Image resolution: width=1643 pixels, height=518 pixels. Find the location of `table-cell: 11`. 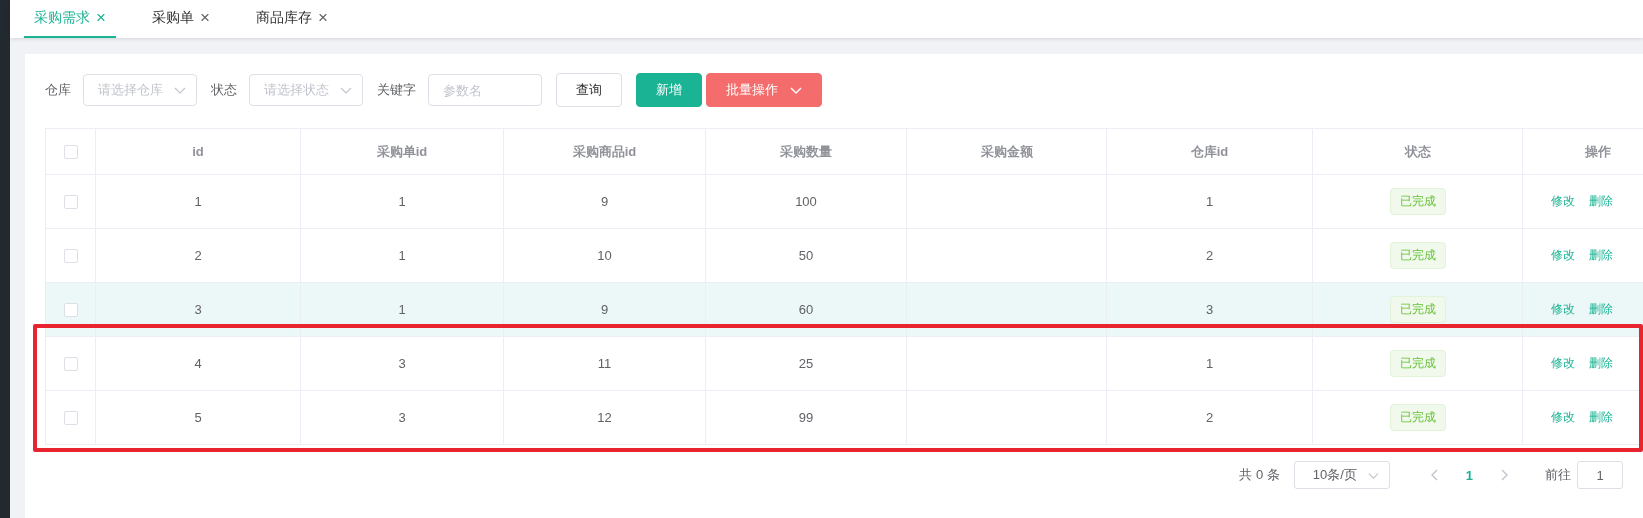

table-cell: 11 is located at coordinates (604, 363).